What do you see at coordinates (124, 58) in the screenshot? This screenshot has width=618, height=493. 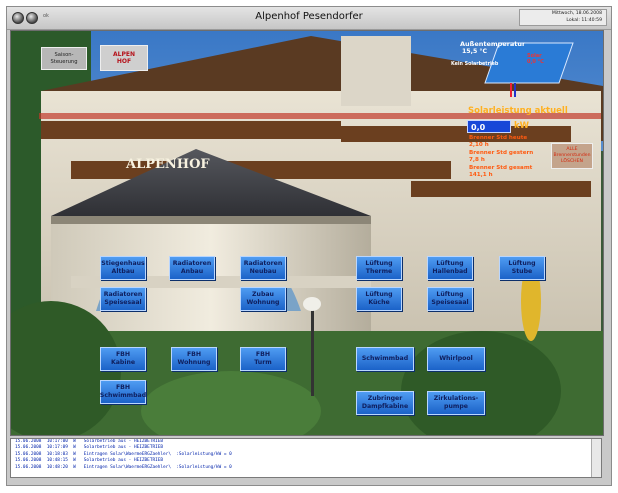 I see `alpenhof-logo-button: ALPEN HOF` at bounding box center [124, 58].